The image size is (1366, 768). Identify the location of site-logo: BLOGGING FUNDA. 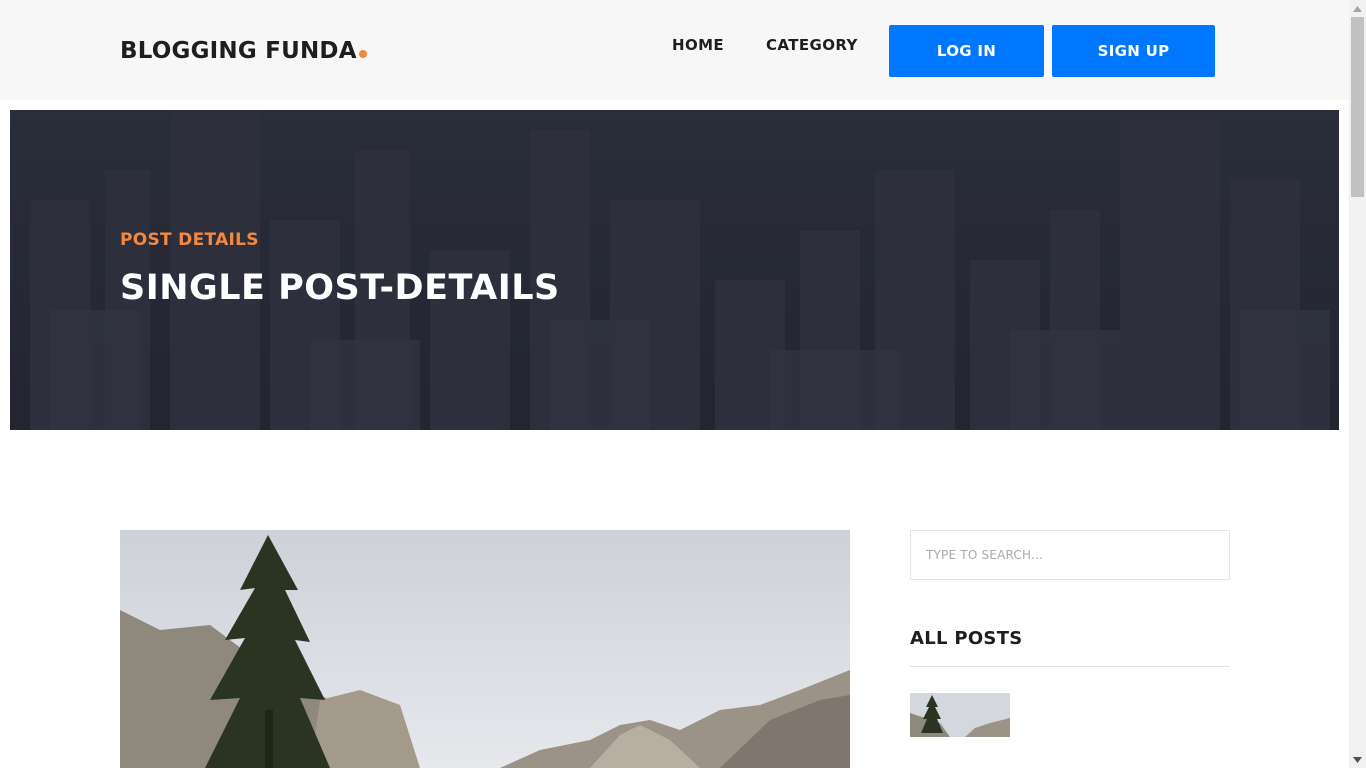
(243, 51).